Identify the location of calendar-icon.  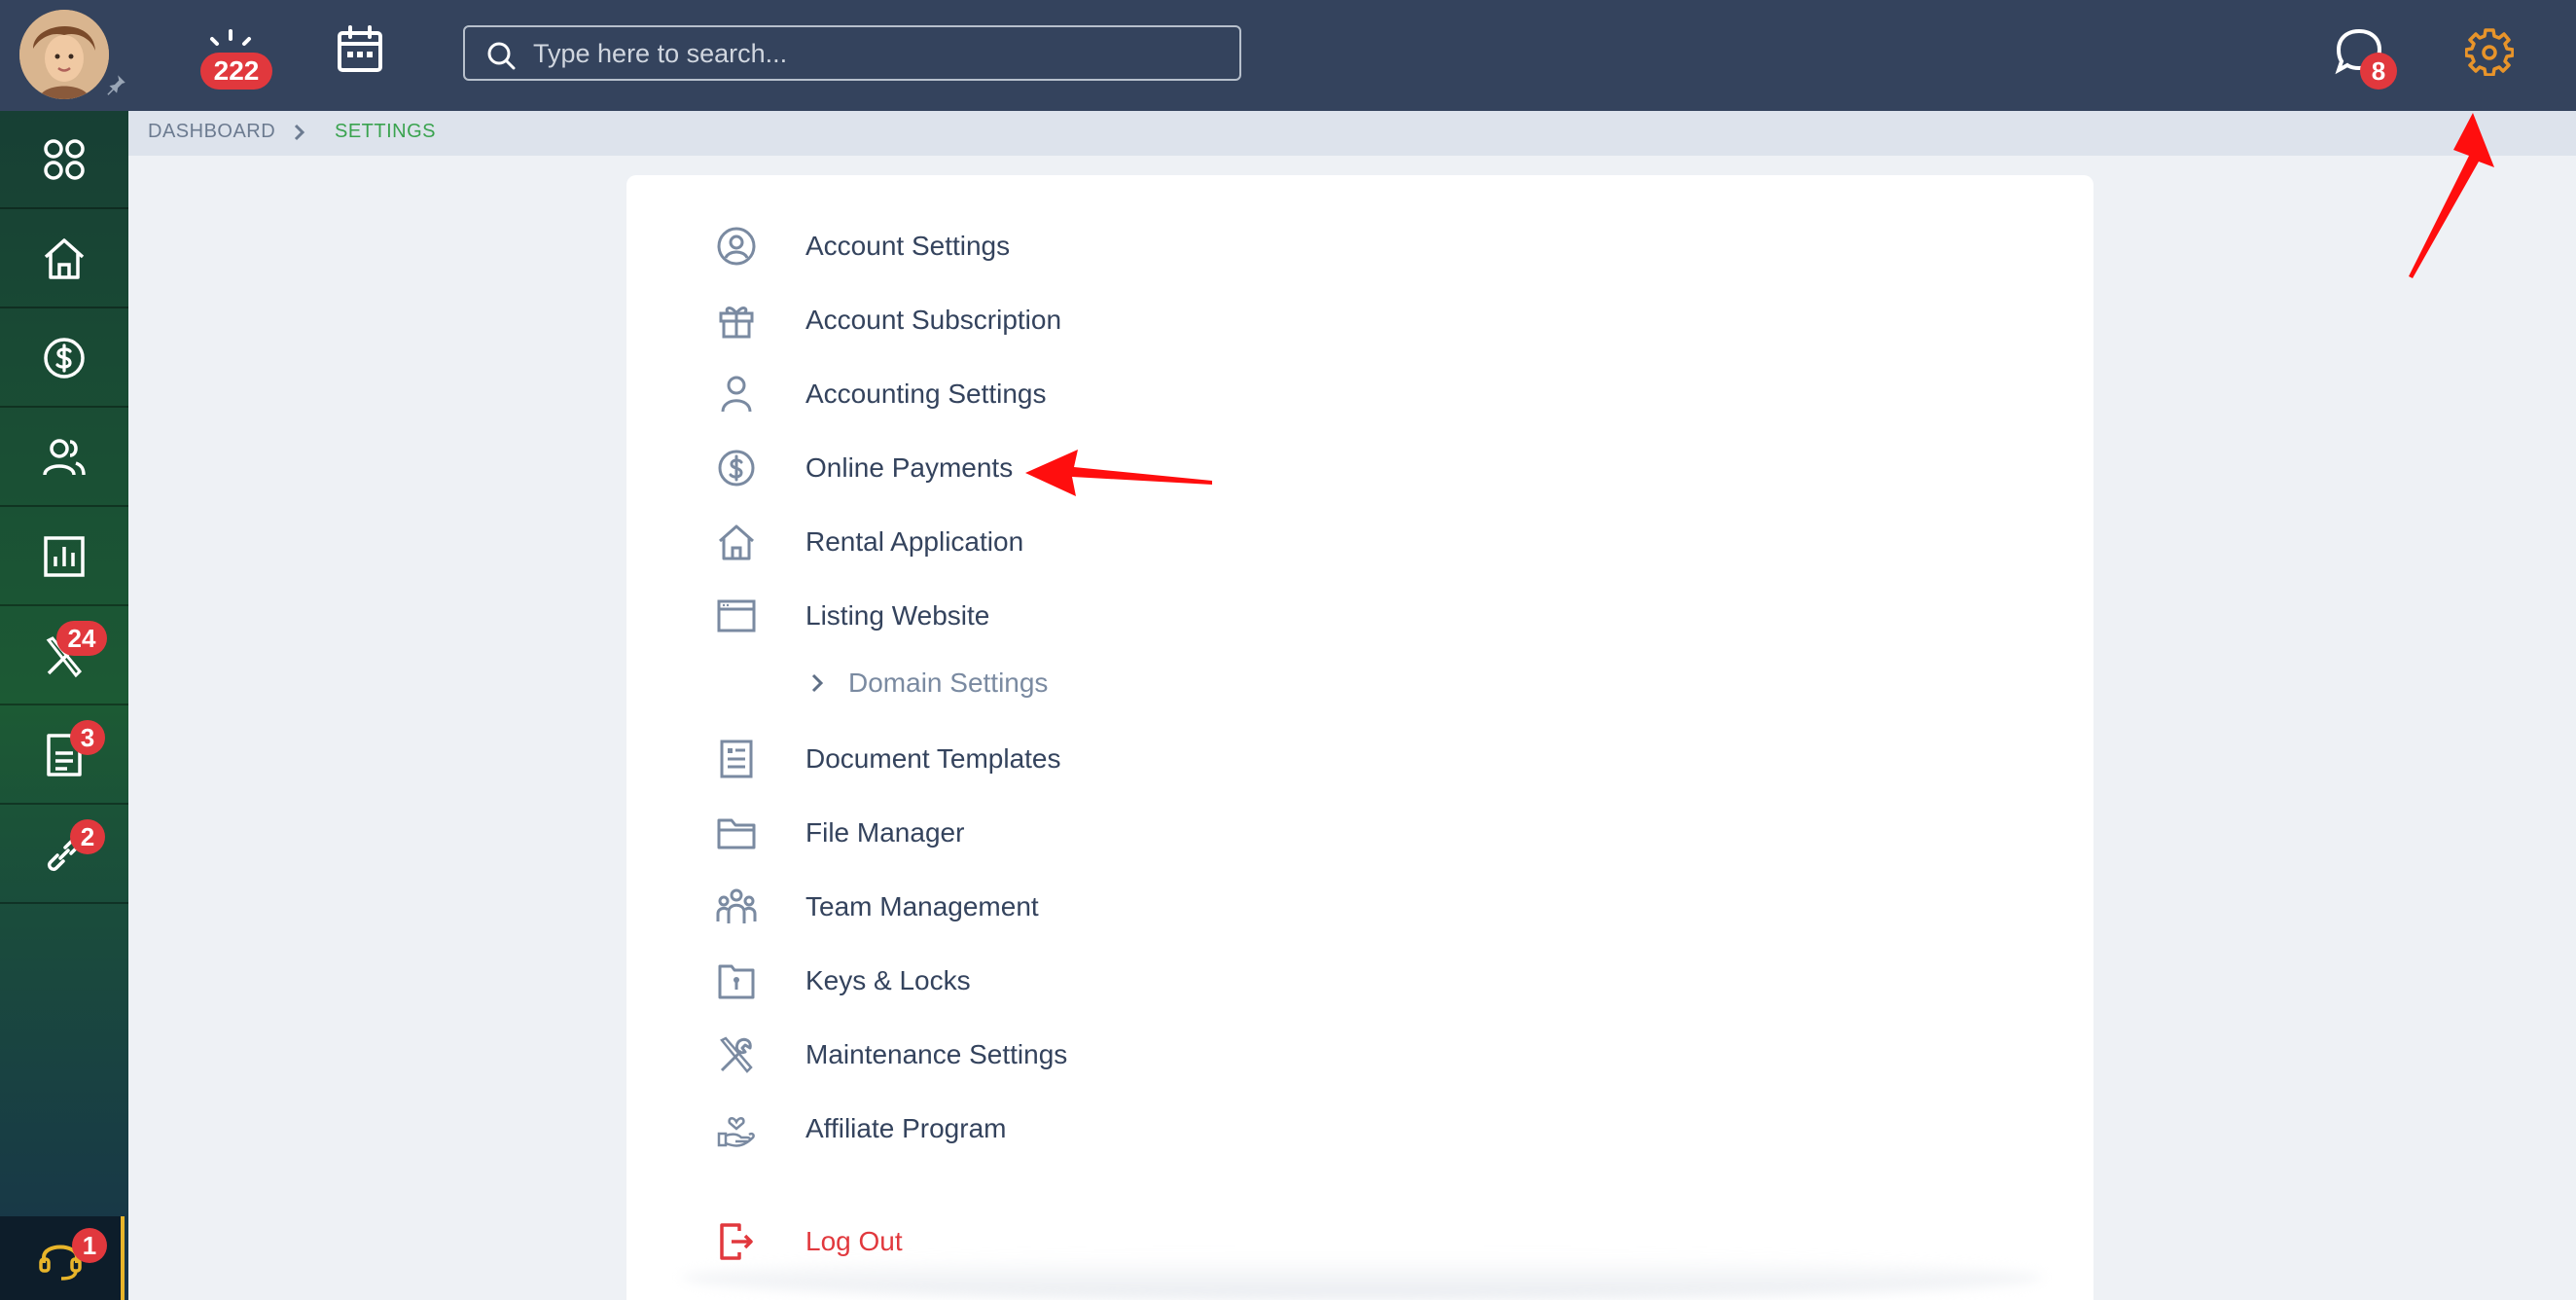
(360, 49).